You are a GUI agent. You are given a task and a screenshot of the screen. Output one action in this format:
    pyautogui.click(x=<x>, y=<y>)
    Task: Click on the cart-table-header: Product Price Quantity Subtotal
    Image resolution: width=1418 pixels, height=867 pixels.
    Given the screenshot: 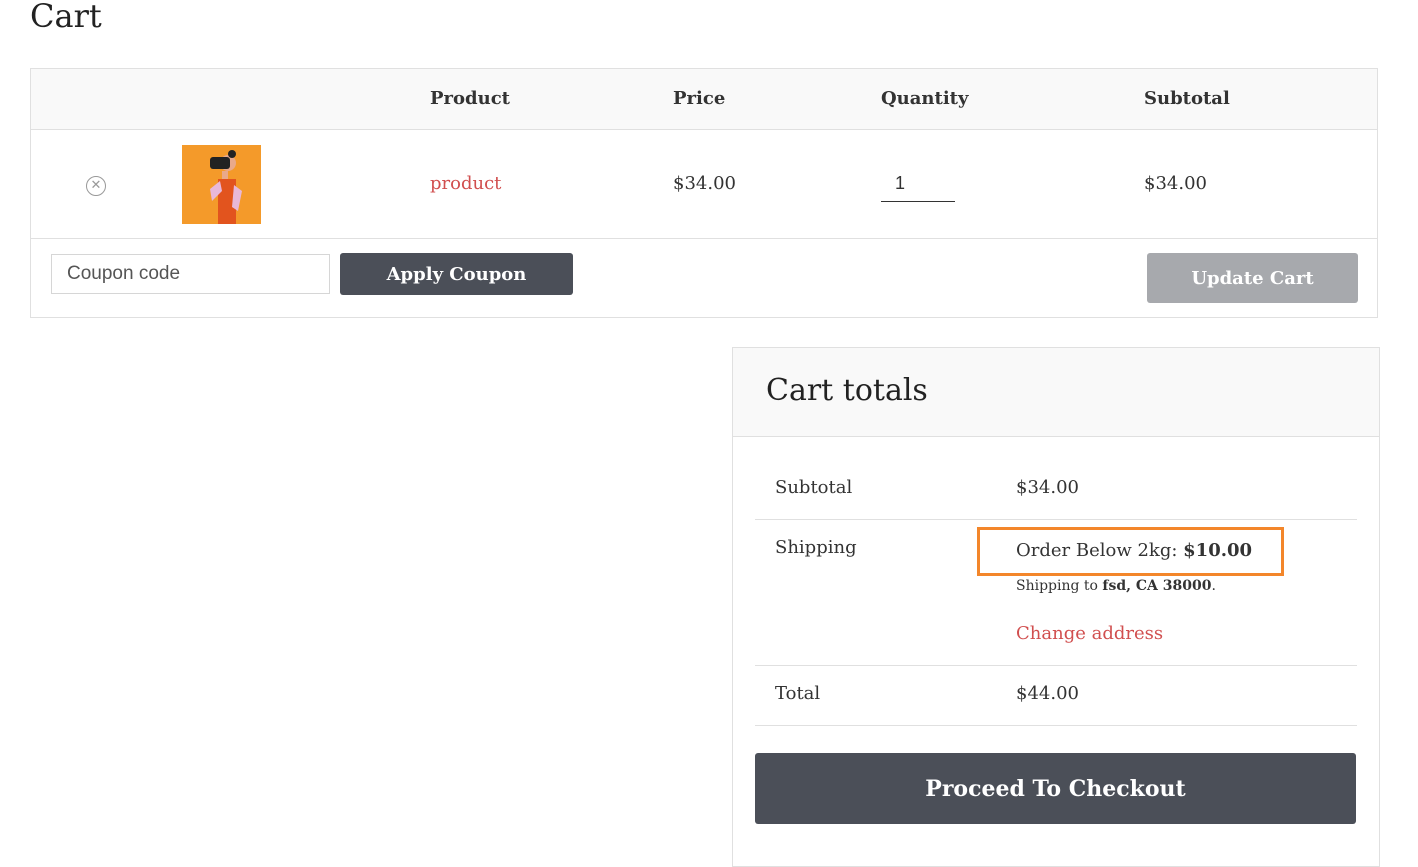 What is the action you would take?
    pyautogui.click(x=704, y=99)
    